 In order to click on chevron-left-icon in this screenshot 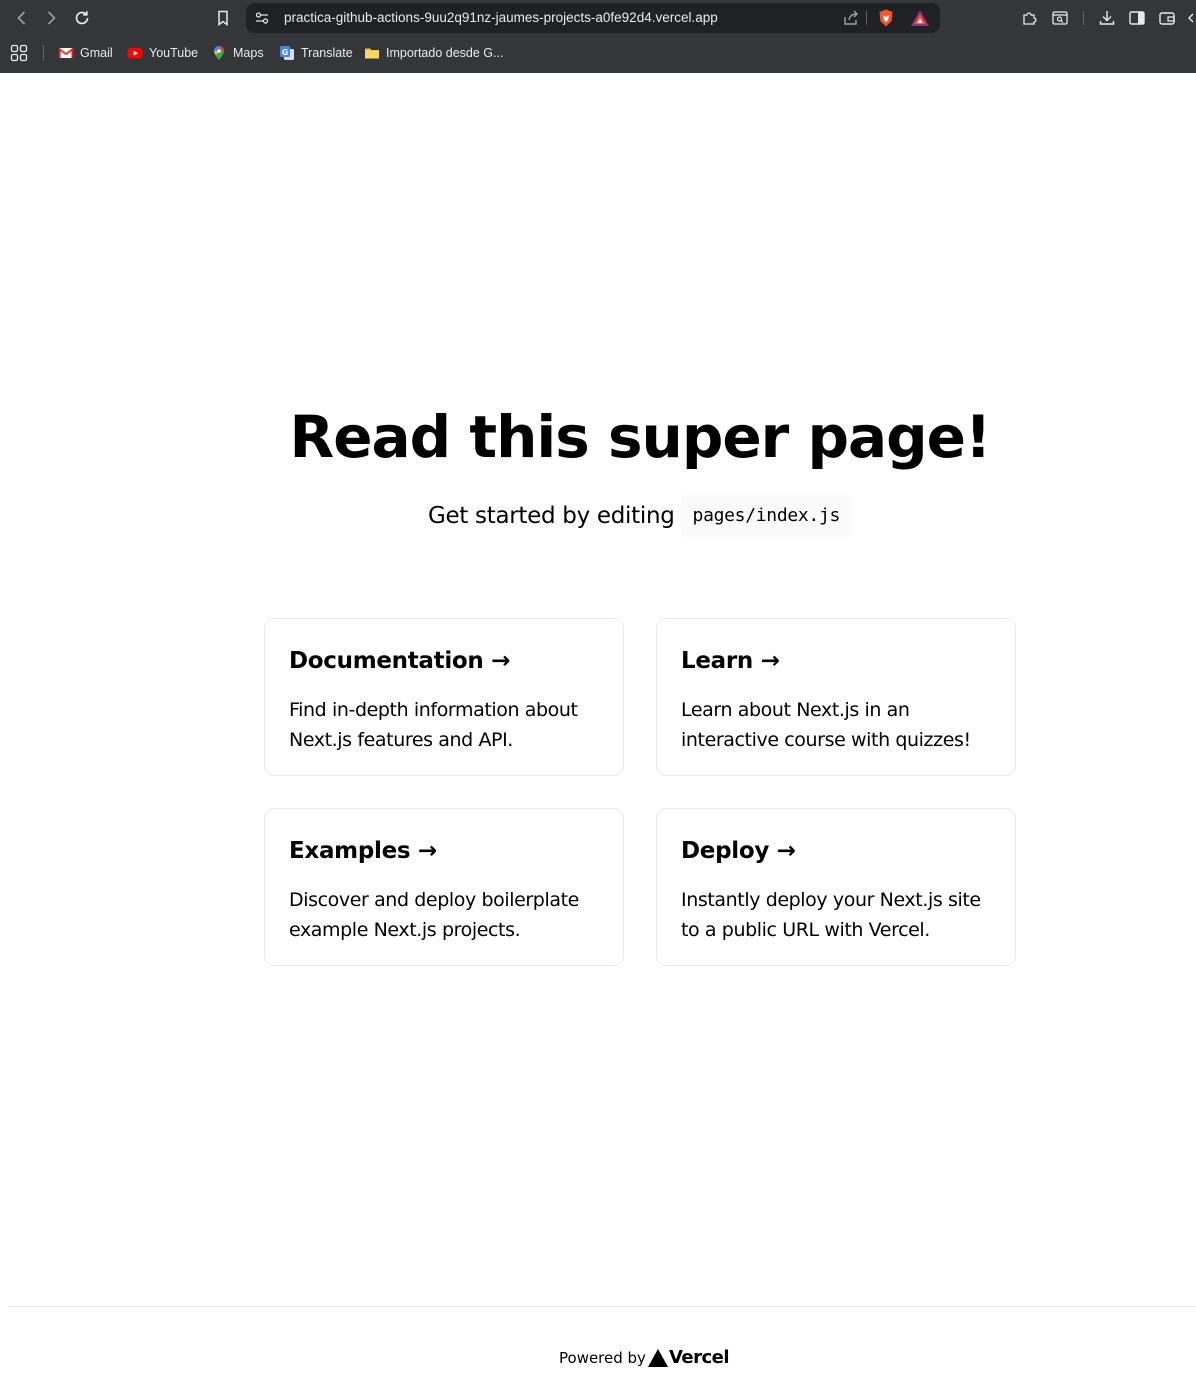, I will do `click(21, 18)`.